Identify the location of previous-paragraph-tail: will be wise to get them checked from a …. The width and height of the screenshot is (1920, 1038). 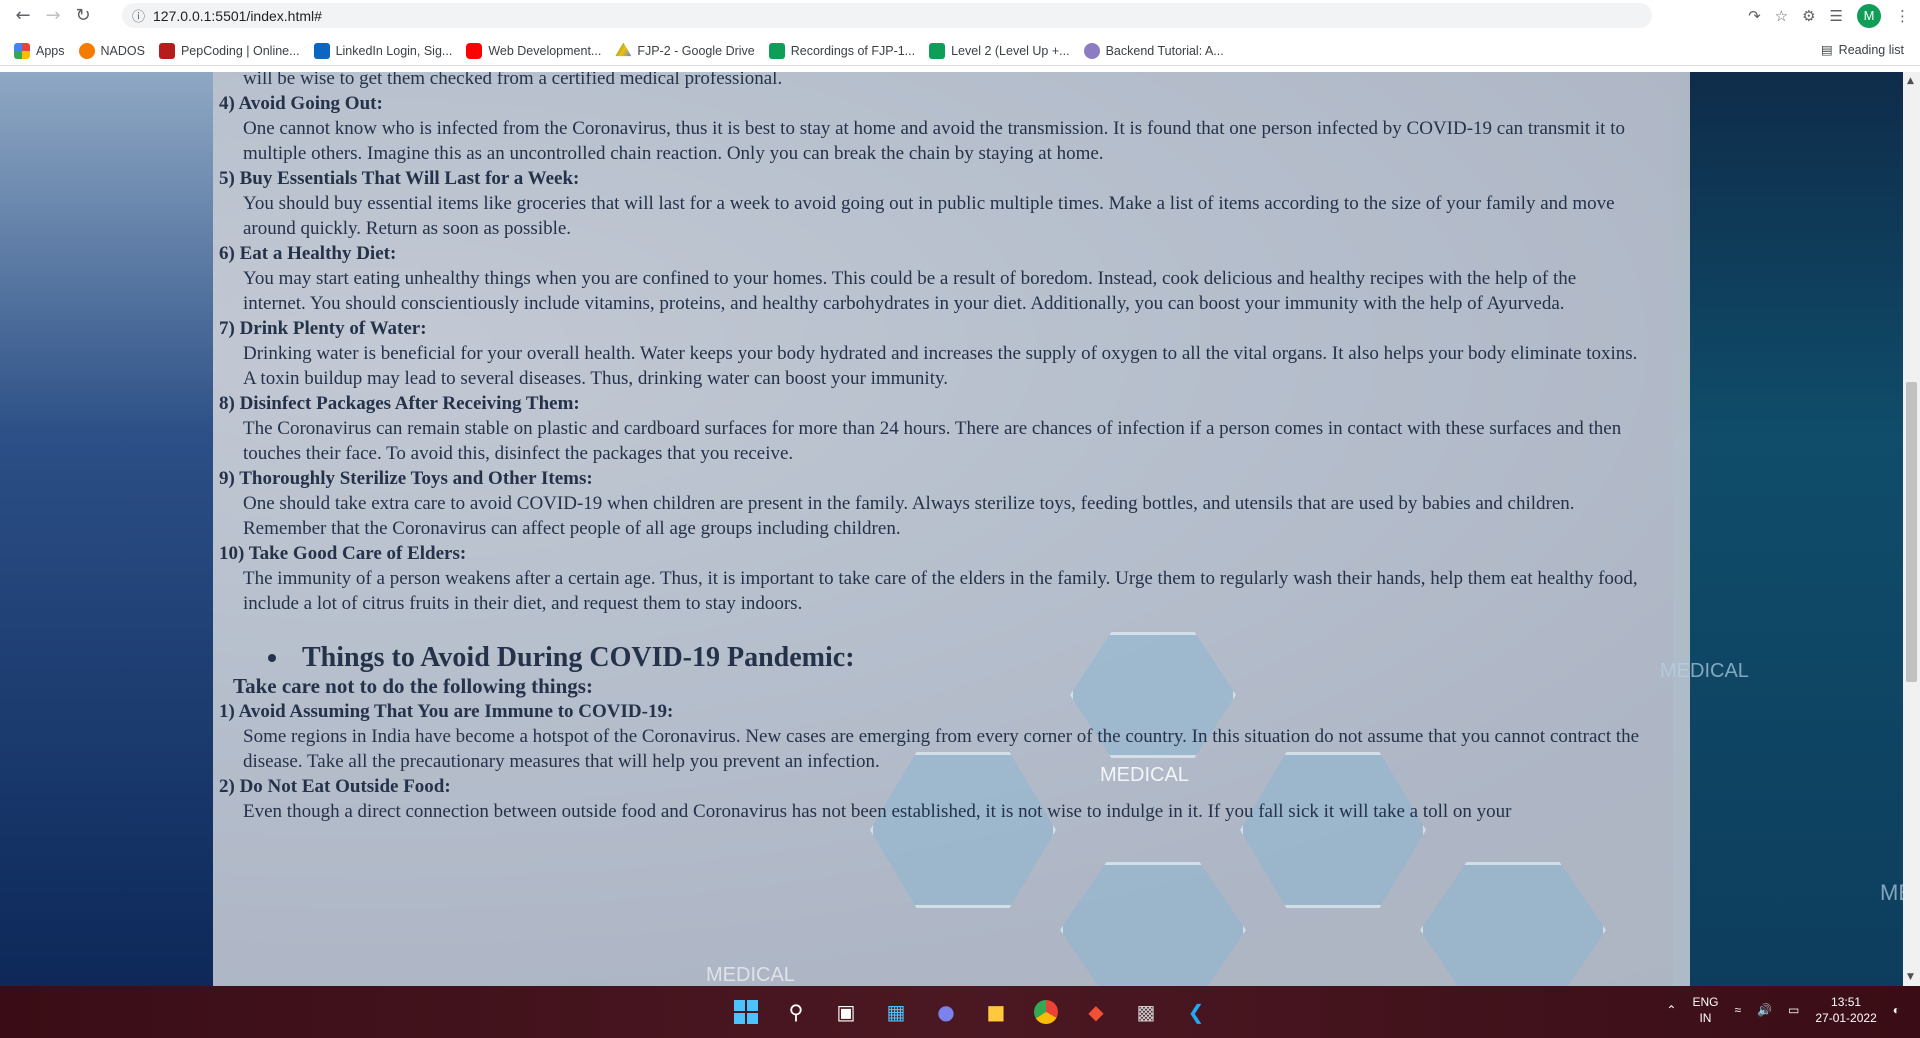
(513, 80).